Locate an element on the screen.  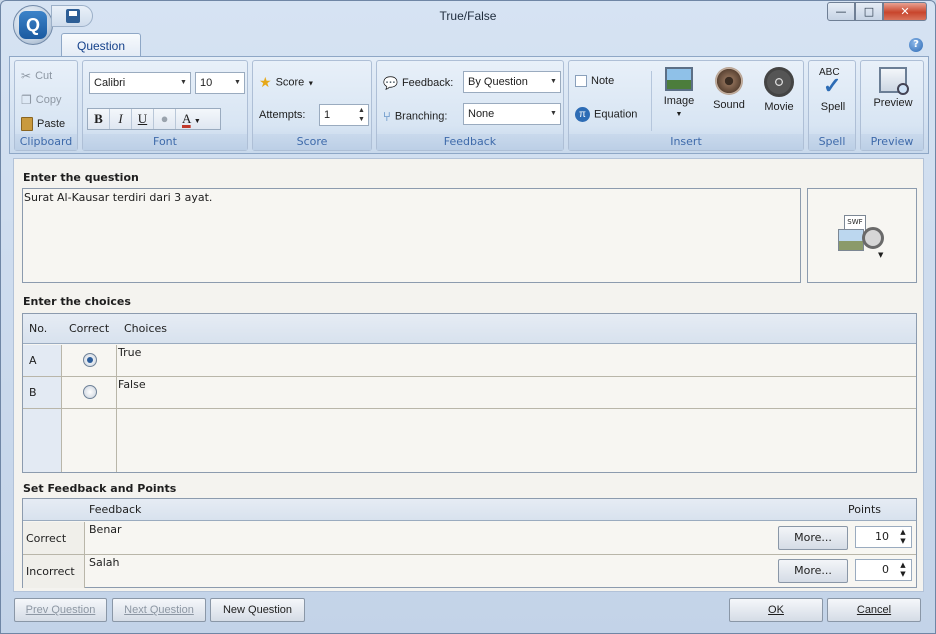
next-question-button: Next Question is located at coordinates (159, 610).